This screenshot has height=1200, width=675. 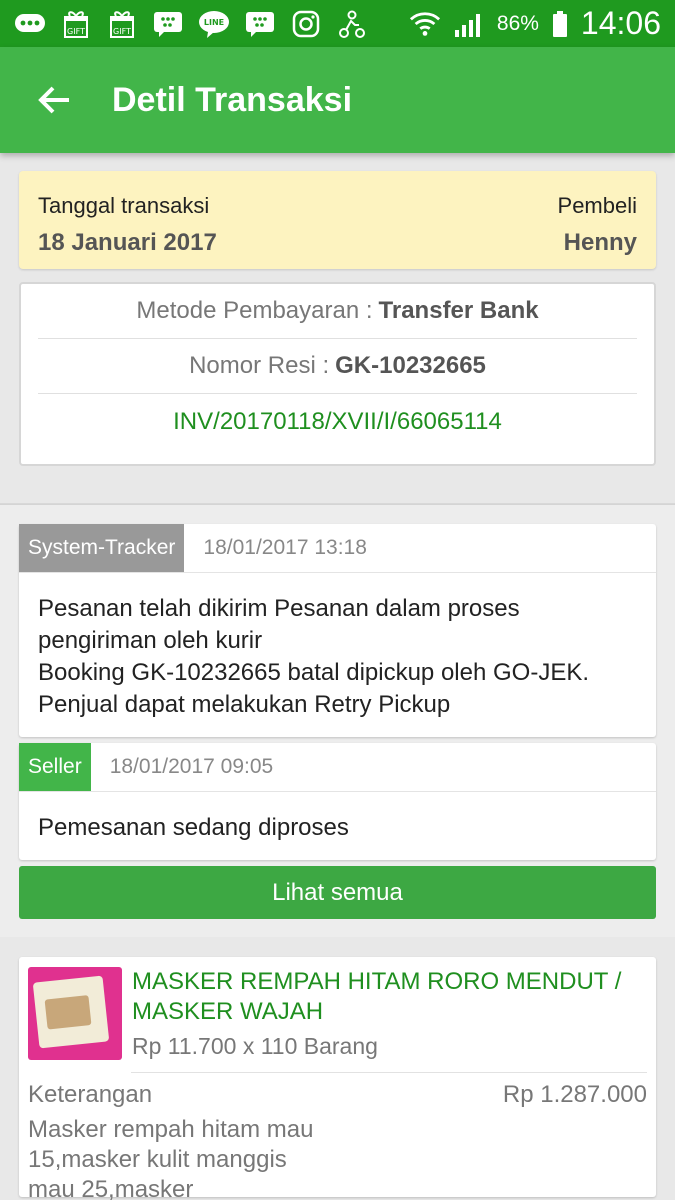 What do you see at coordinates (597, 205) in the screenshot?
I see `buyer-label: Pembeli` at bounding box center [597, 205].